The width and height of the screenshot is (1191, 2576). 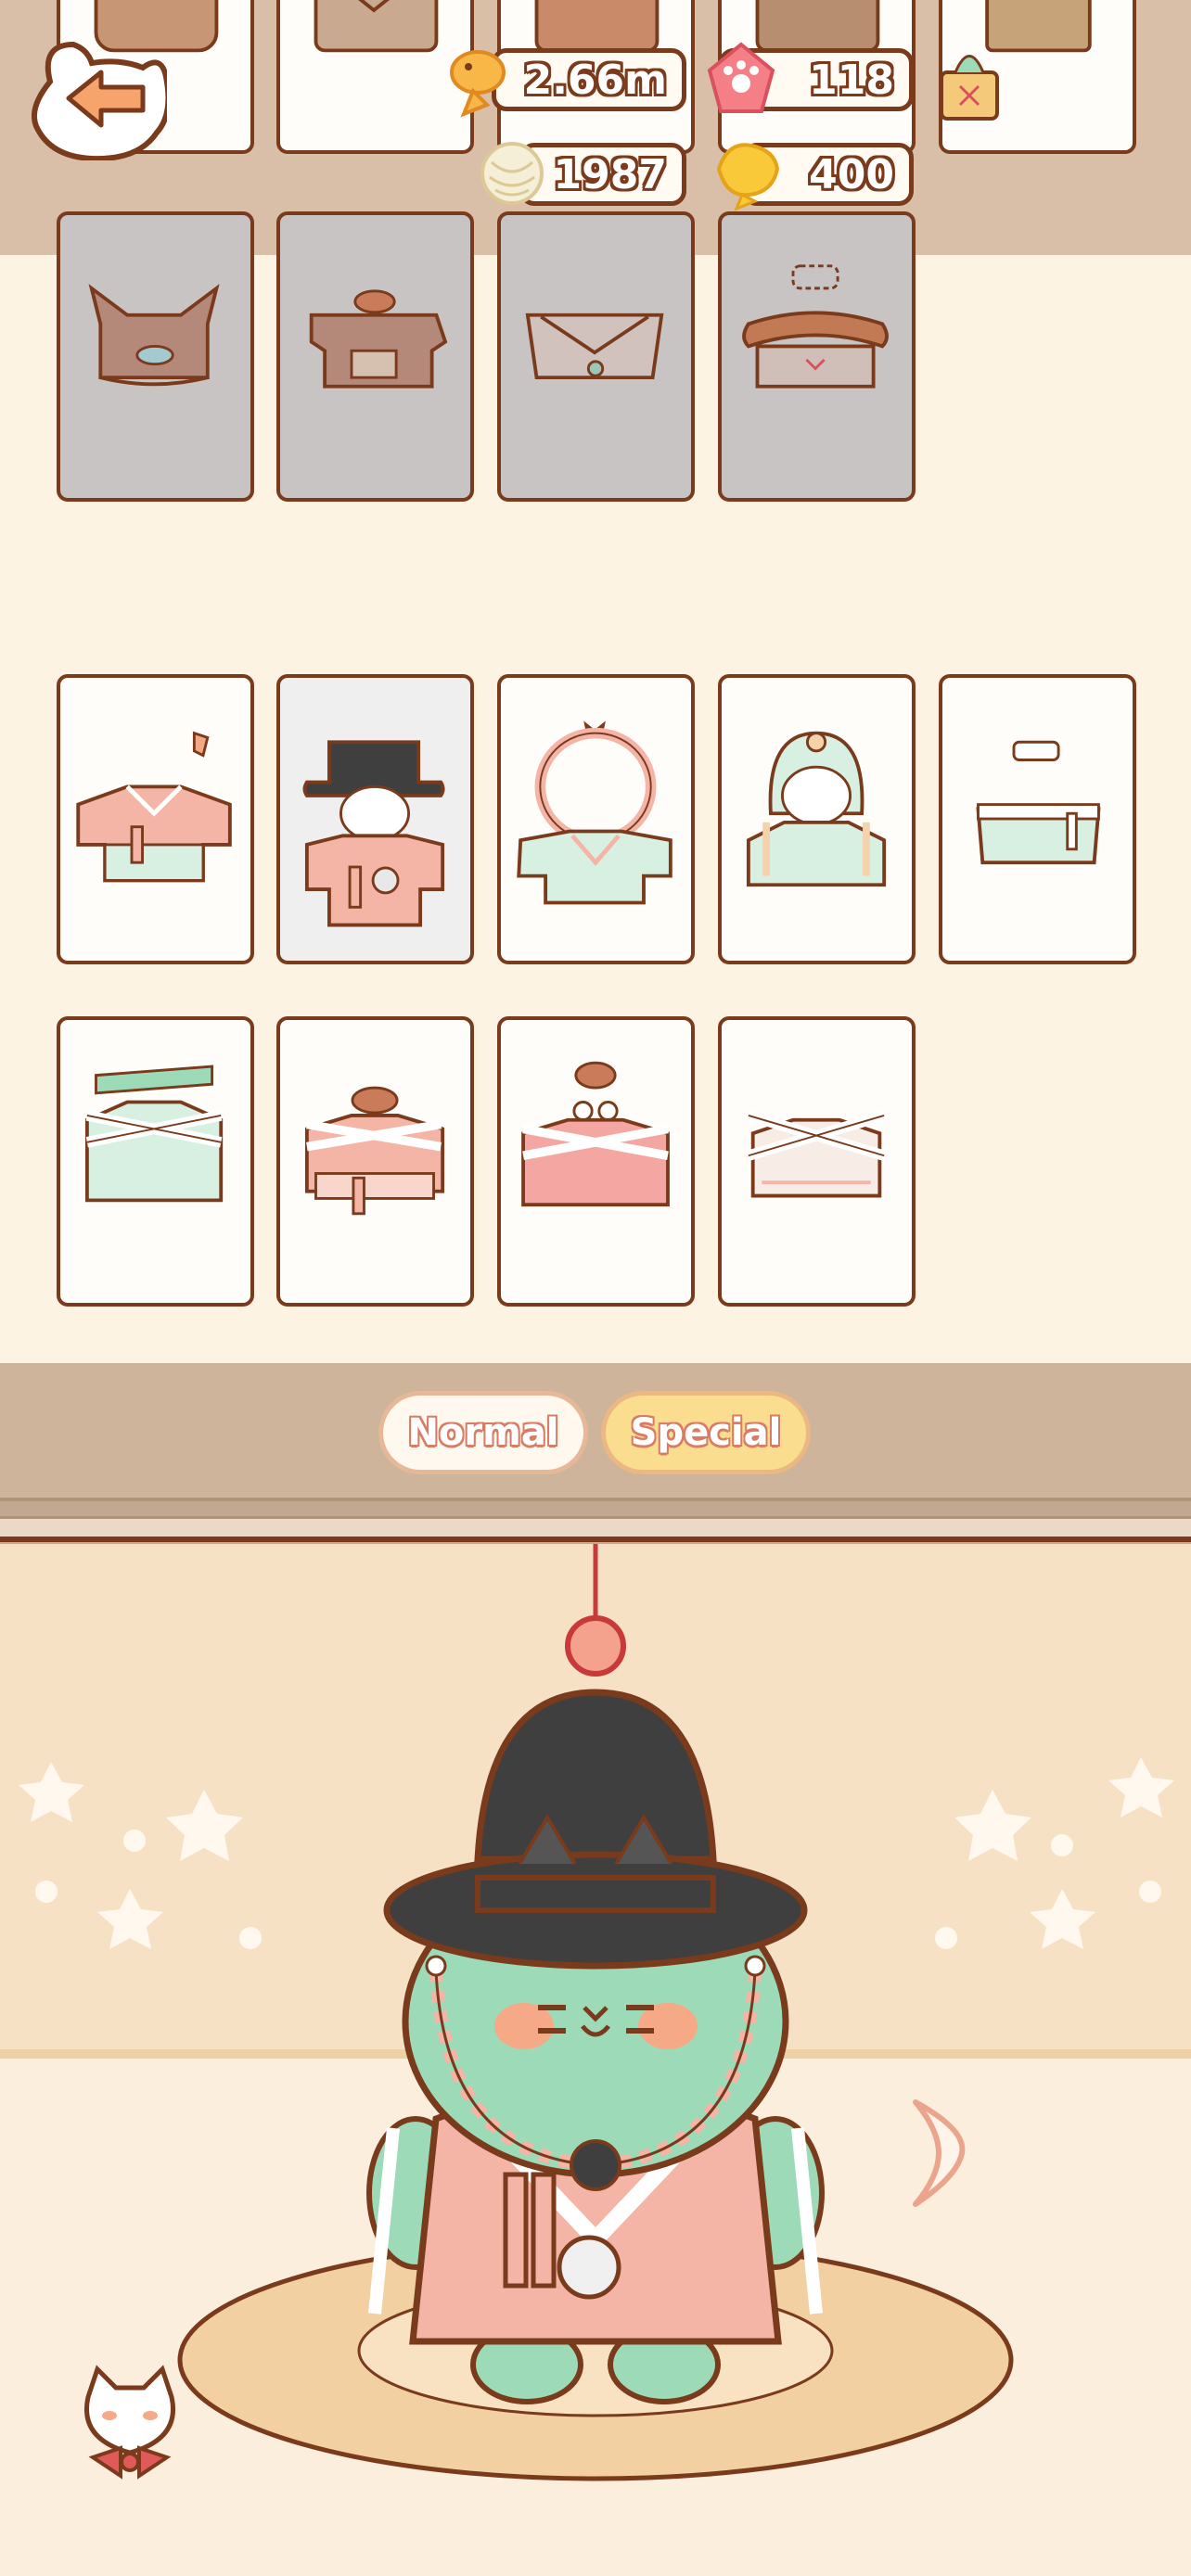 What do you see at coordinates (936, 2151) in the screenshot?
I see `next-outfit-arrow-icon` at bounding box center [936, 2151].